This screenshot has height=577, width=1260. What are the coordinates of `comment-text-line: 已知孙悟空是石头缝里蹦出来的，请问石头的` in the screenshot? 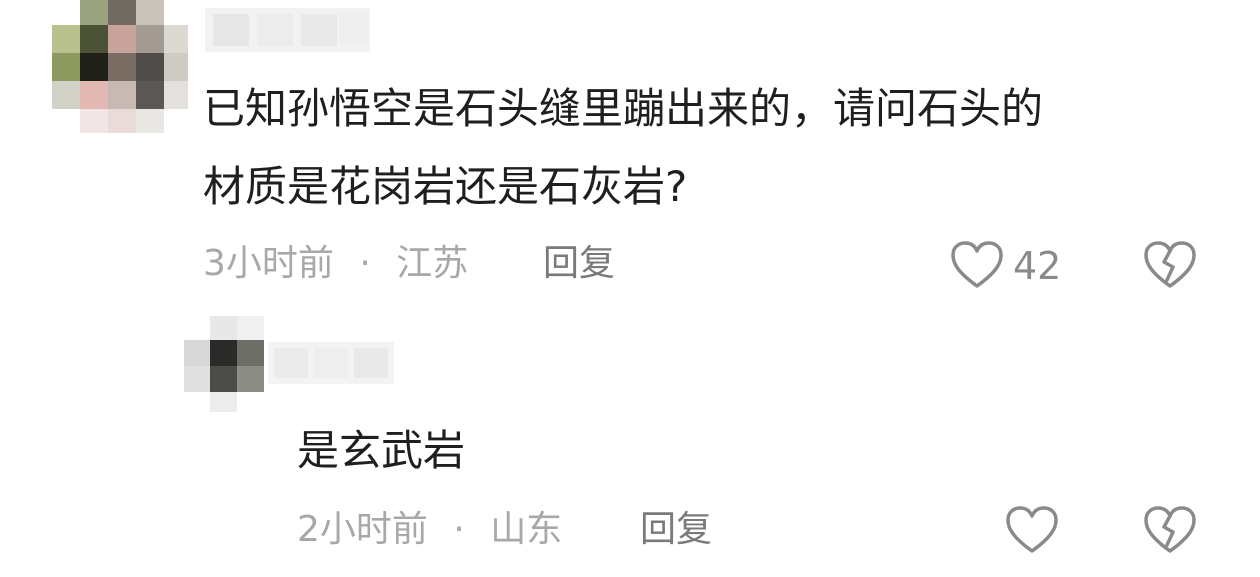 It's located at (623, 108).